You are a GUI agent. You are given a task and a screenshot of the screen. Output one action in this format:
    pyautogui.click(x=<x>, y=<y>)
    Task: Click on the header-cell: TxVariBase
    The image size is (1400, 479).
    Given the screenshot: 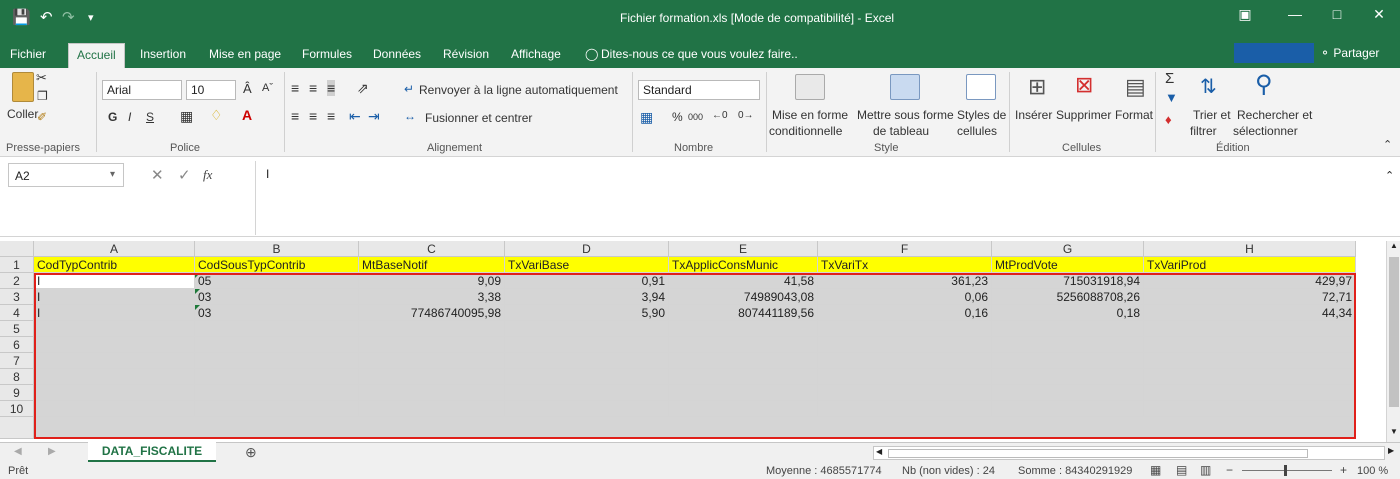 What is the action you would take?
    pyautogui.click(x=587, y=265)
    